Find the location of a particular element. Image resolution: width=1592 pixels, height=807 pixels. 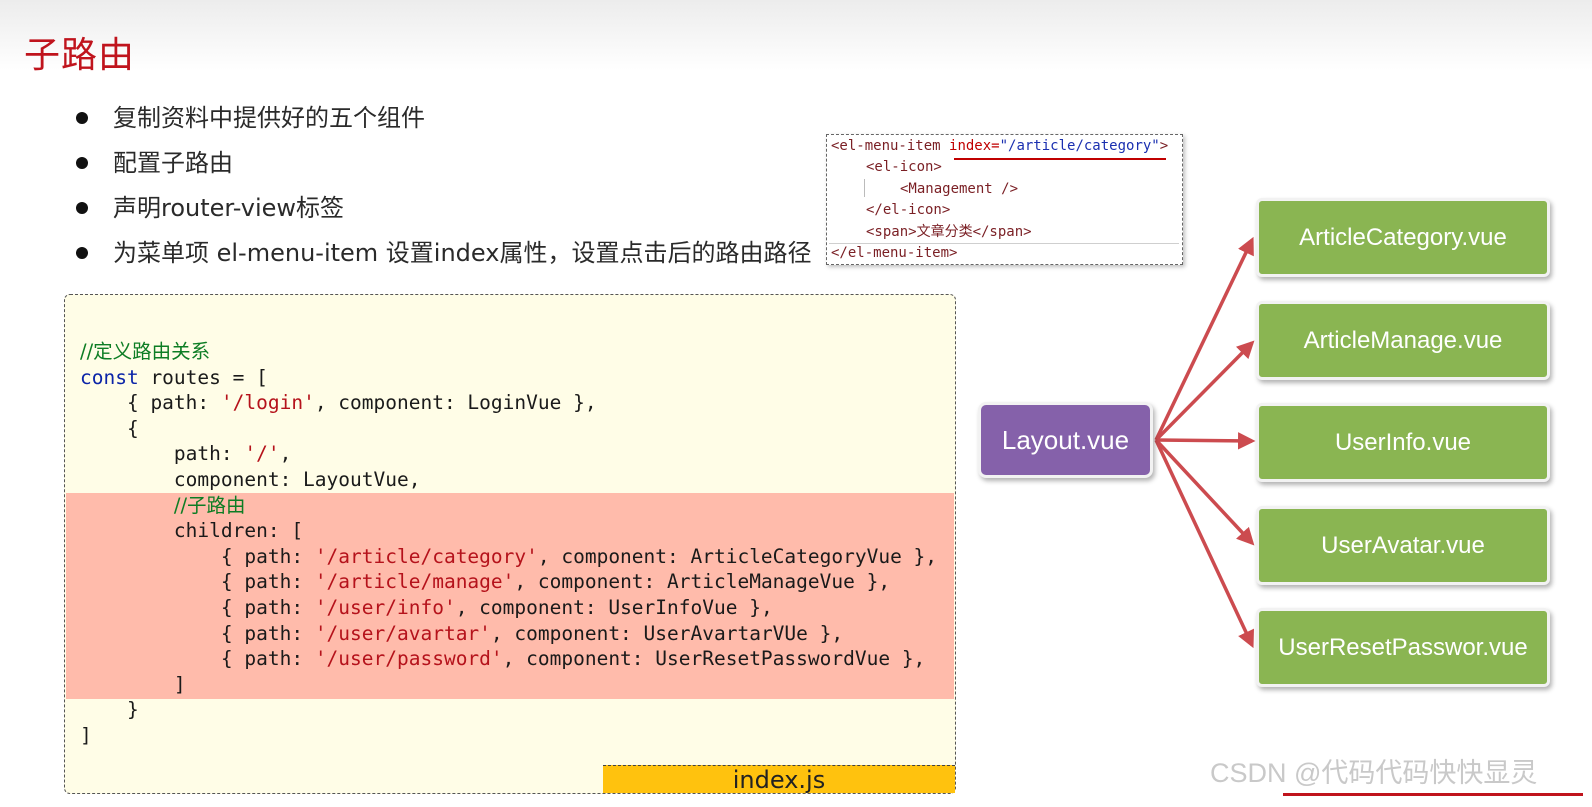

arrow-to-user-reset-password is located at coordinates (1204, 544).